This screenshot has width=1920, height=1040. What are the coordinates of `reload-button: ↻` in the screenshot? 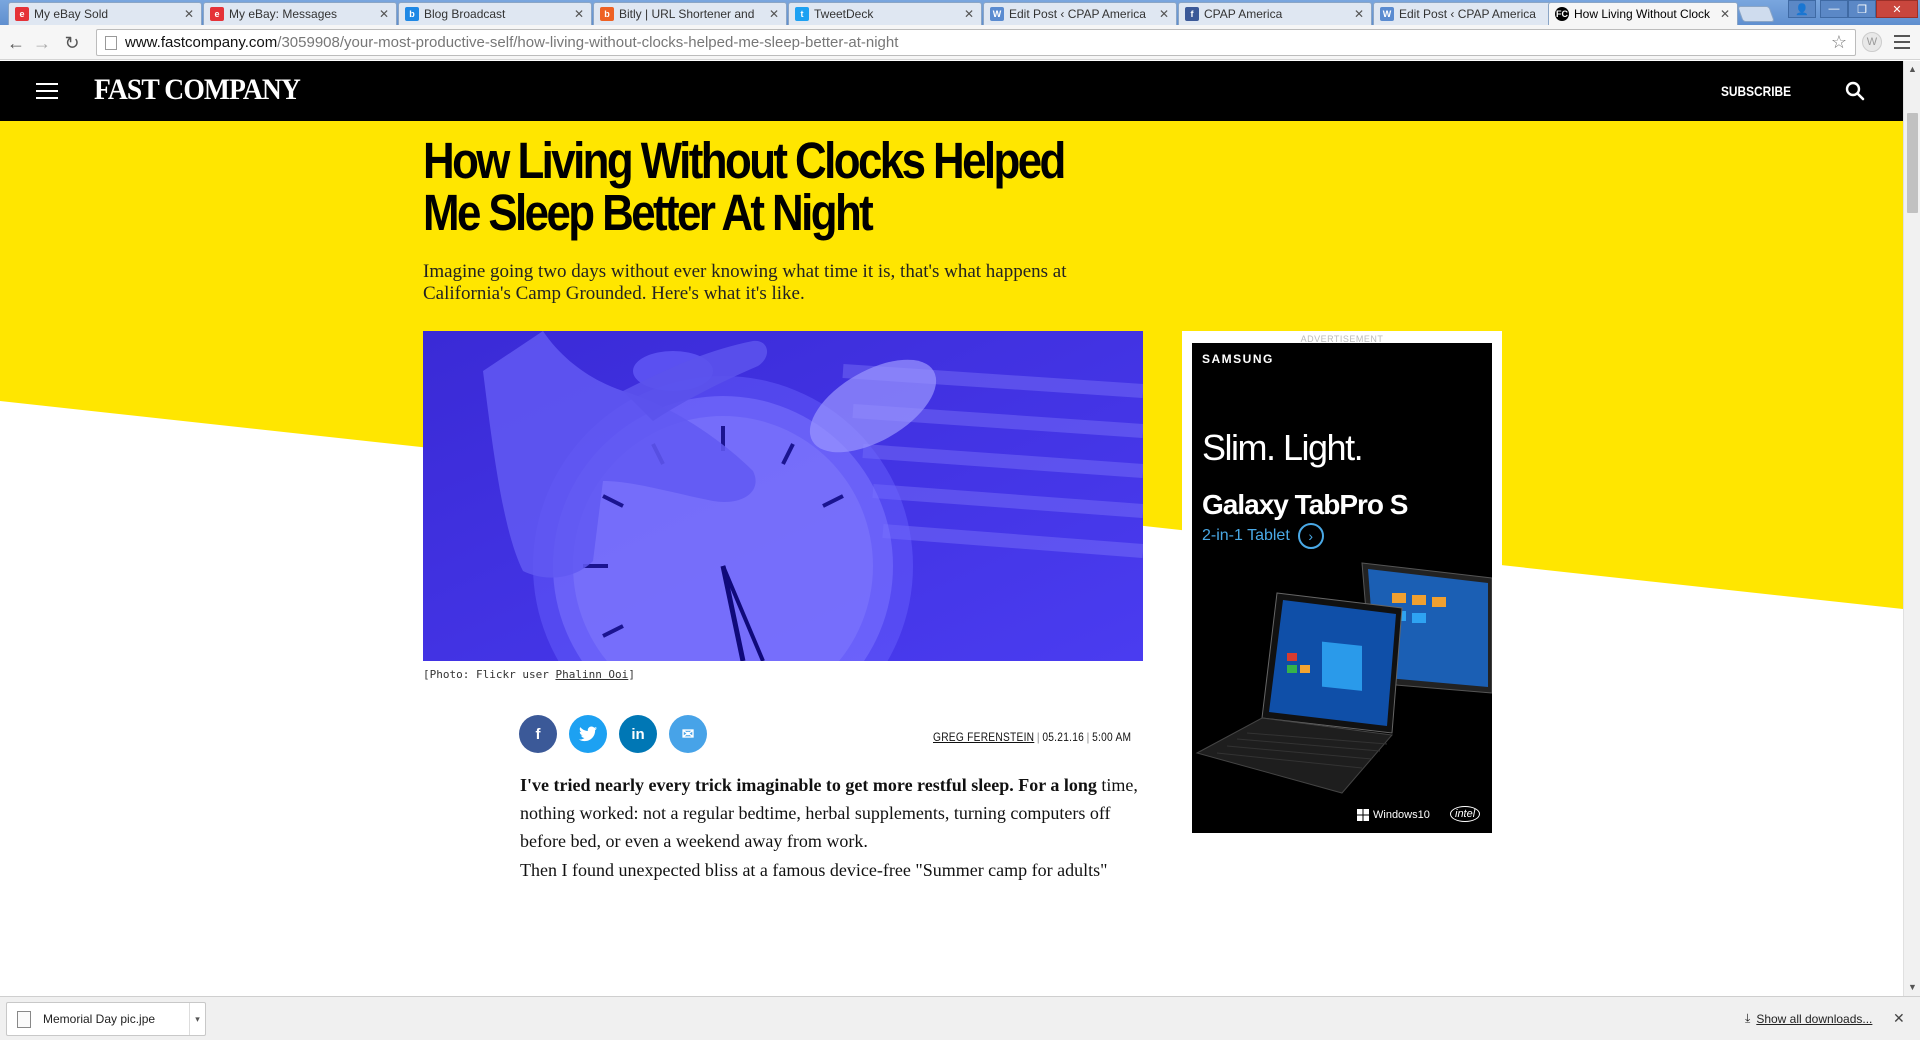 It's located at (72, 43).